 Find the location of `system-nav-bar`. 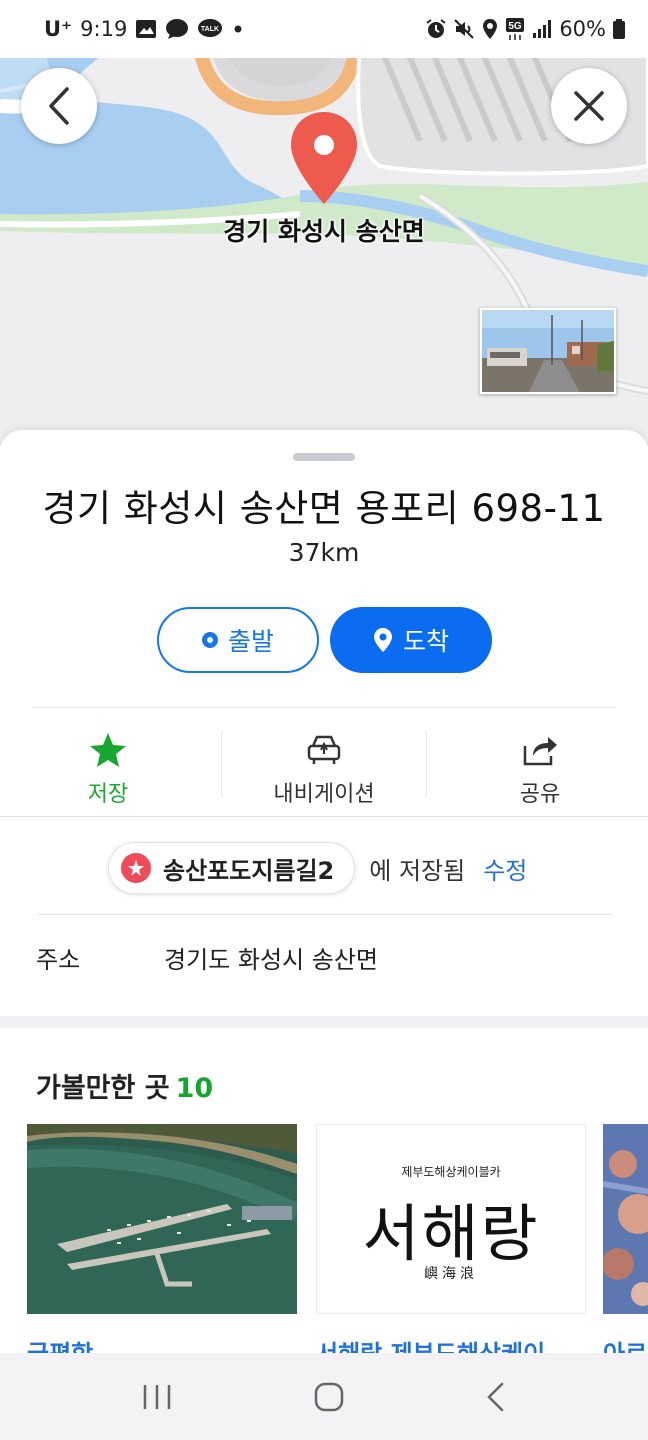

system-nav-bar is located at coordinates (324, 1396).